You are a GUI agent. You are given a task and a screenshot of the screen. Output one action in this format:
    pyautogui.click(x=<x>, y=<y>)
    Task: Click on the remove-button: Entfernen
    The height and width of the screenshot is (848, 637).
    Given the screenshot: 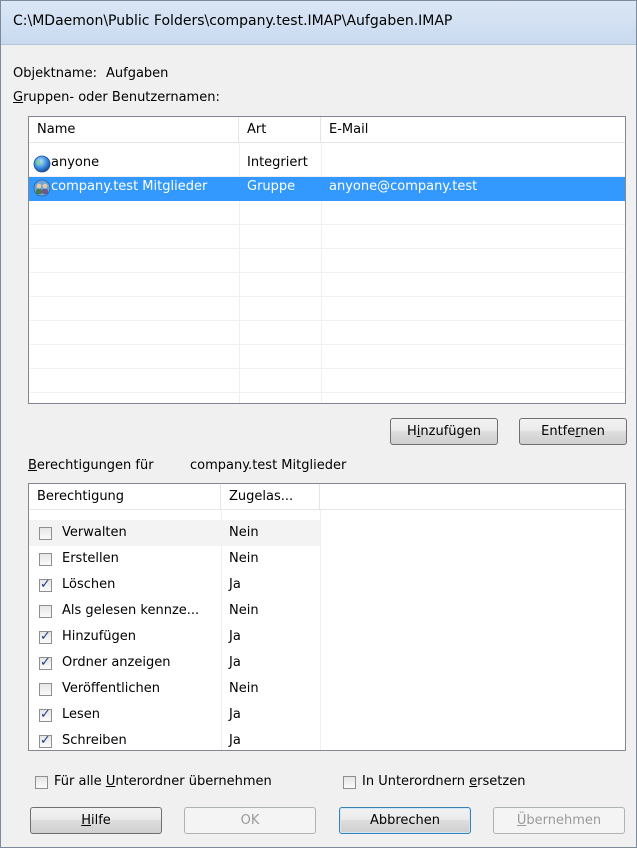 What is the action you would take?
    pyautogui.click(x=573, y=431)
    